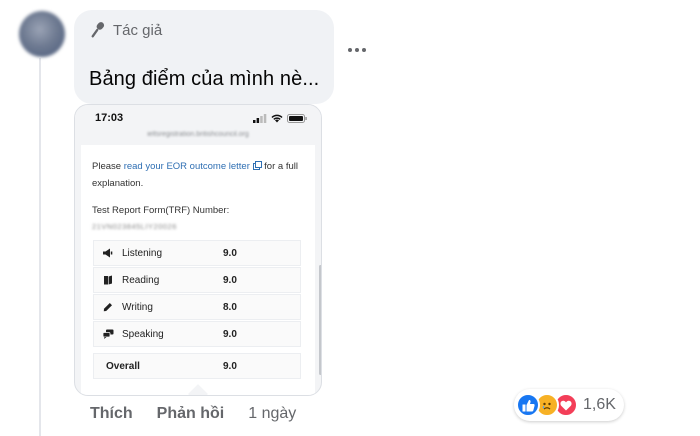 This screenshot has width=700, height=436. I want to click on like-reaction-icon, so click(528, 405).